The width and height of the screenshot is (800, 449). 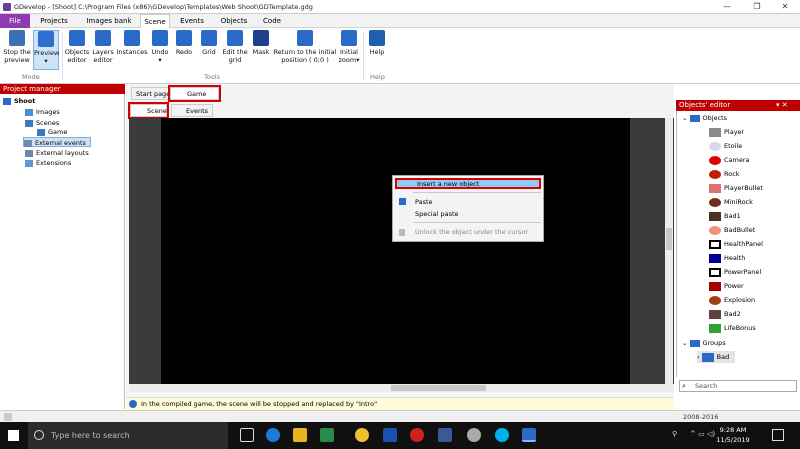 What do you see at coordinates (46, 50) in the screenshot?
I see `preview-button: Preview ▾` at bounding box center [46, 50].